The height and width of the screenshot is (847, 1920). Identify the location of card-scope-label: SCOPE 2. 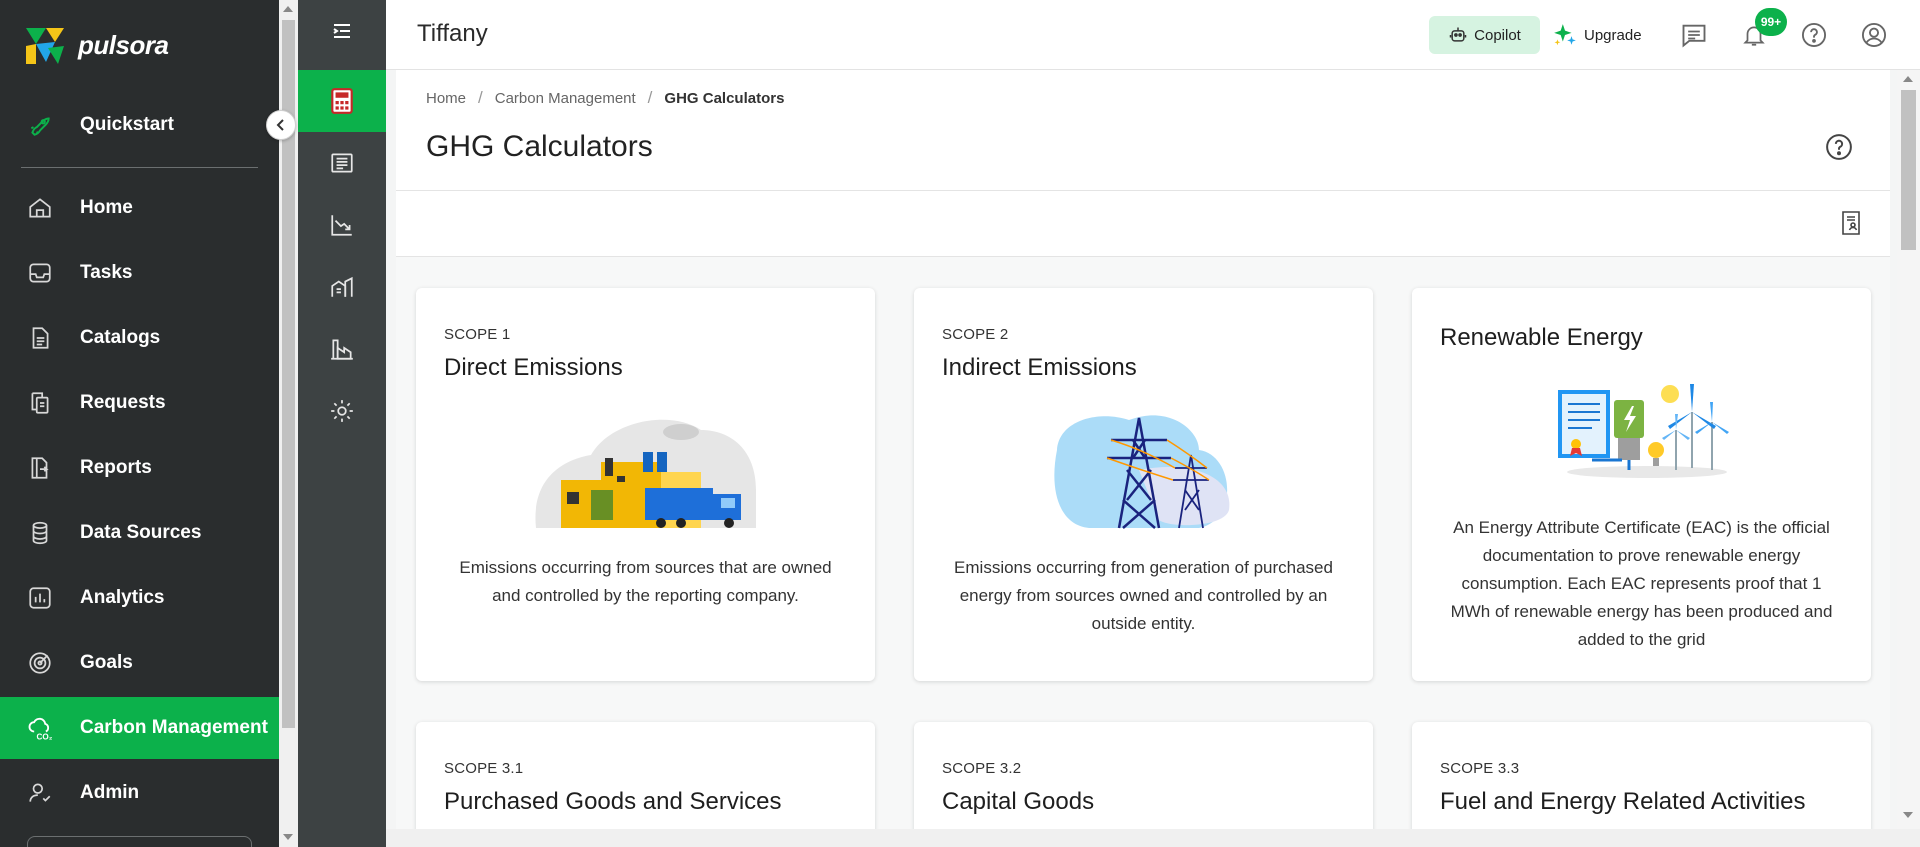
(975, 334).